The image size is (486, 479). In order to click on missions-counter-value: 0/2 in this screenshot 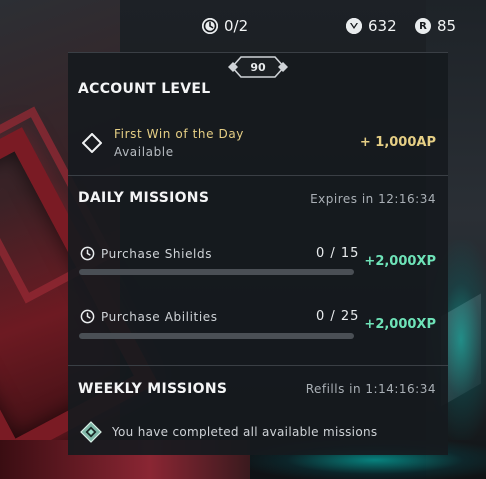, I will do `click(236, 26)`.